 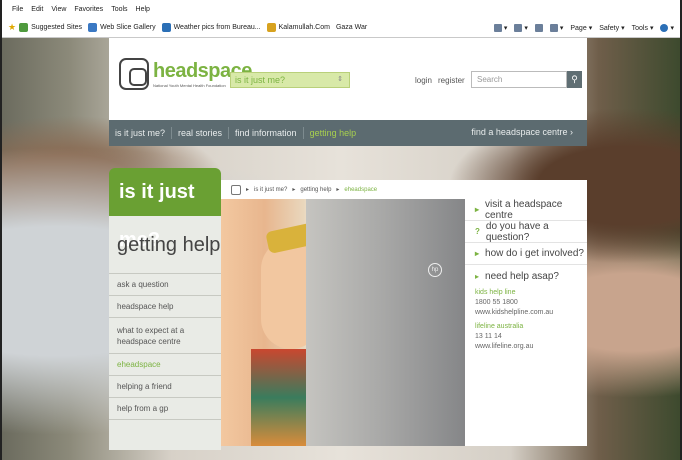 What do you see at coordinates (165, 387) in the screenshot?
I see `sidebar-item-helping-a-friend: helping a friend` at bounding box center [165, 387].